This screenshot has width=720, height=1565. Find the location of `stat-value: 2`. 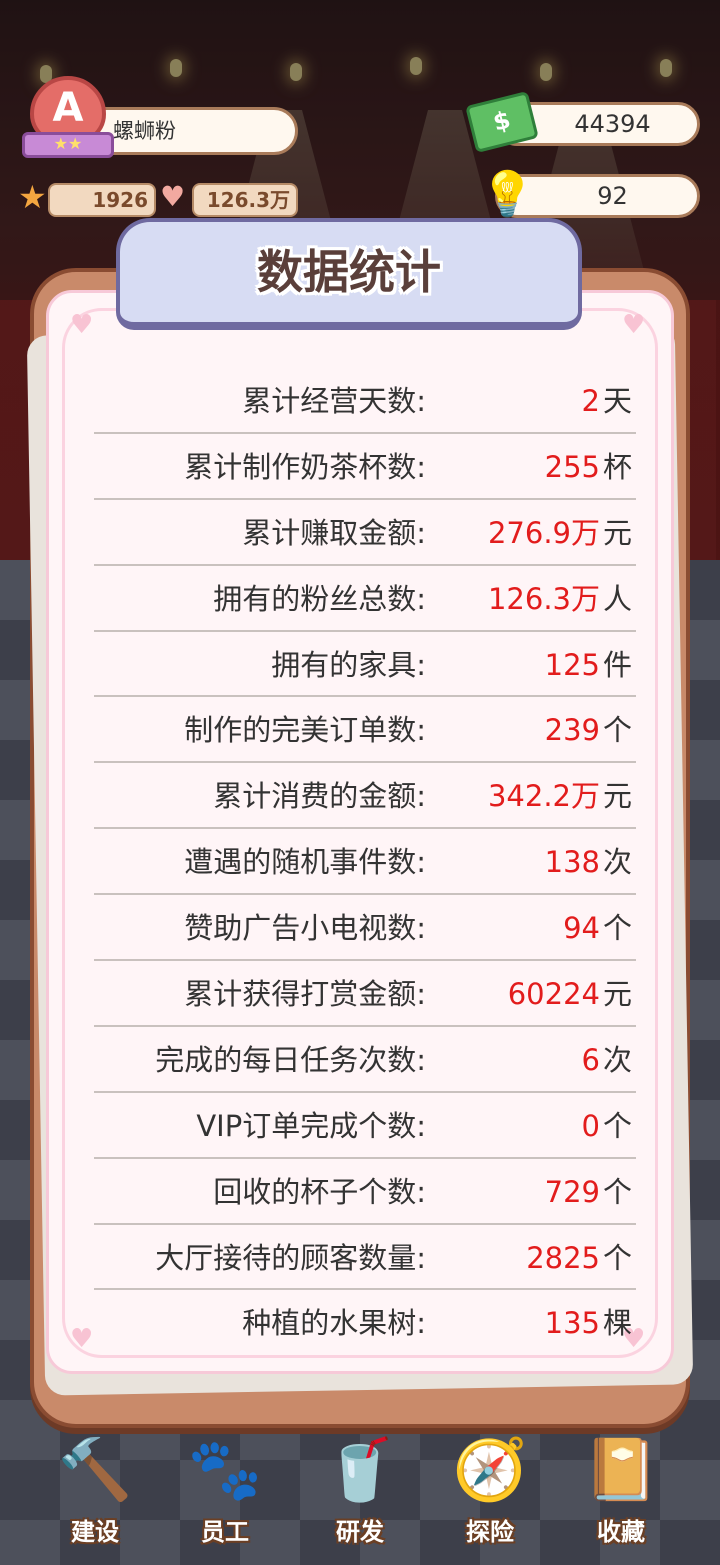

stat-value: 2 is located at coordinates (590, 401).